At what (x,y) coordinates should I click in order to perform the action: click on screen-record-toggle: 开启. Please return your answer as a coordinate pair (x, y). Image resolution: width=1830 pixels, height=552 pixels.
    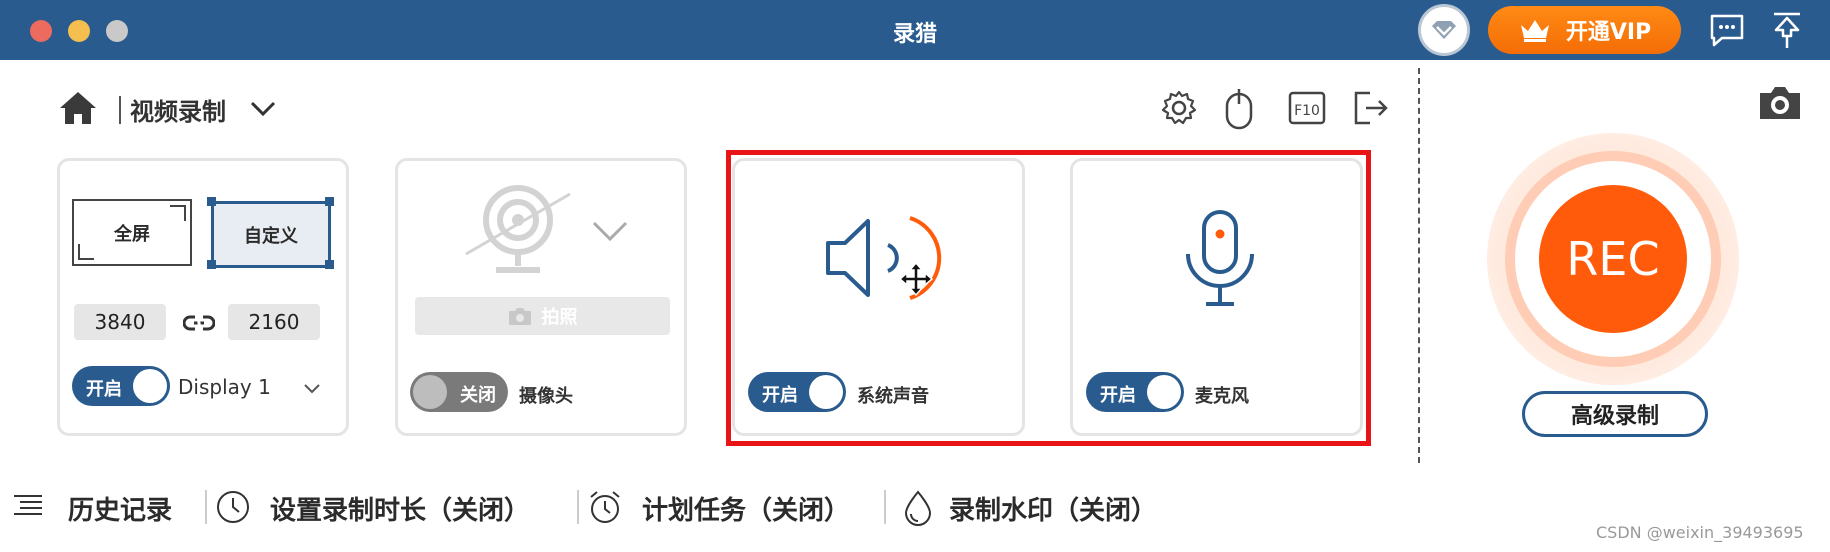
    Looking at the image, I should click on (121, 386).